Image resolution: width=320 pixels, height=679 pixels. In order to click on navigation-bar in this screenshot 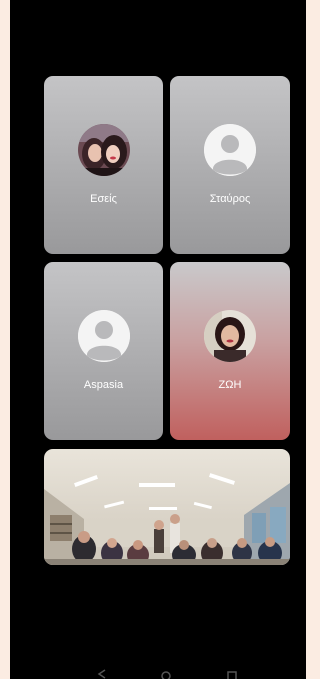, I will do `click(158, 672)`.